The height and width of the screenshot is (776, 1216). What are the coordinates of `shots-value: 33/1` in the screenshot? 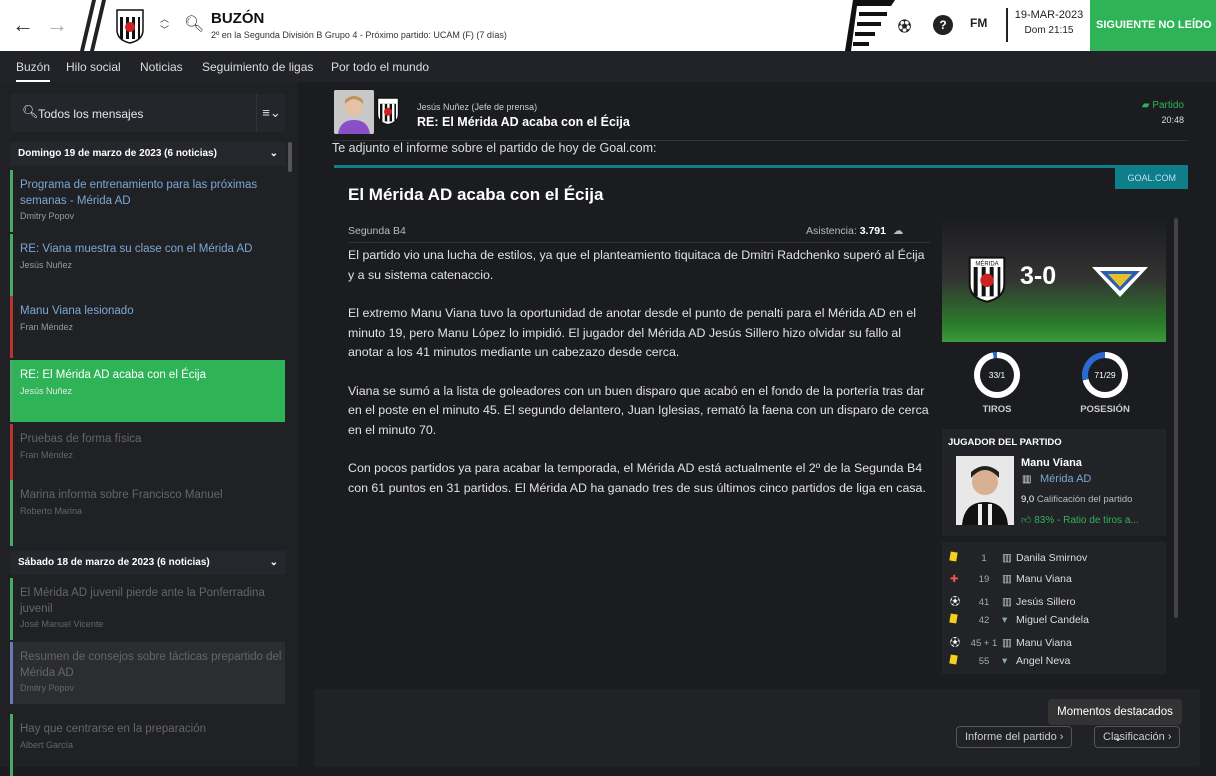 It's located at (997, 375).